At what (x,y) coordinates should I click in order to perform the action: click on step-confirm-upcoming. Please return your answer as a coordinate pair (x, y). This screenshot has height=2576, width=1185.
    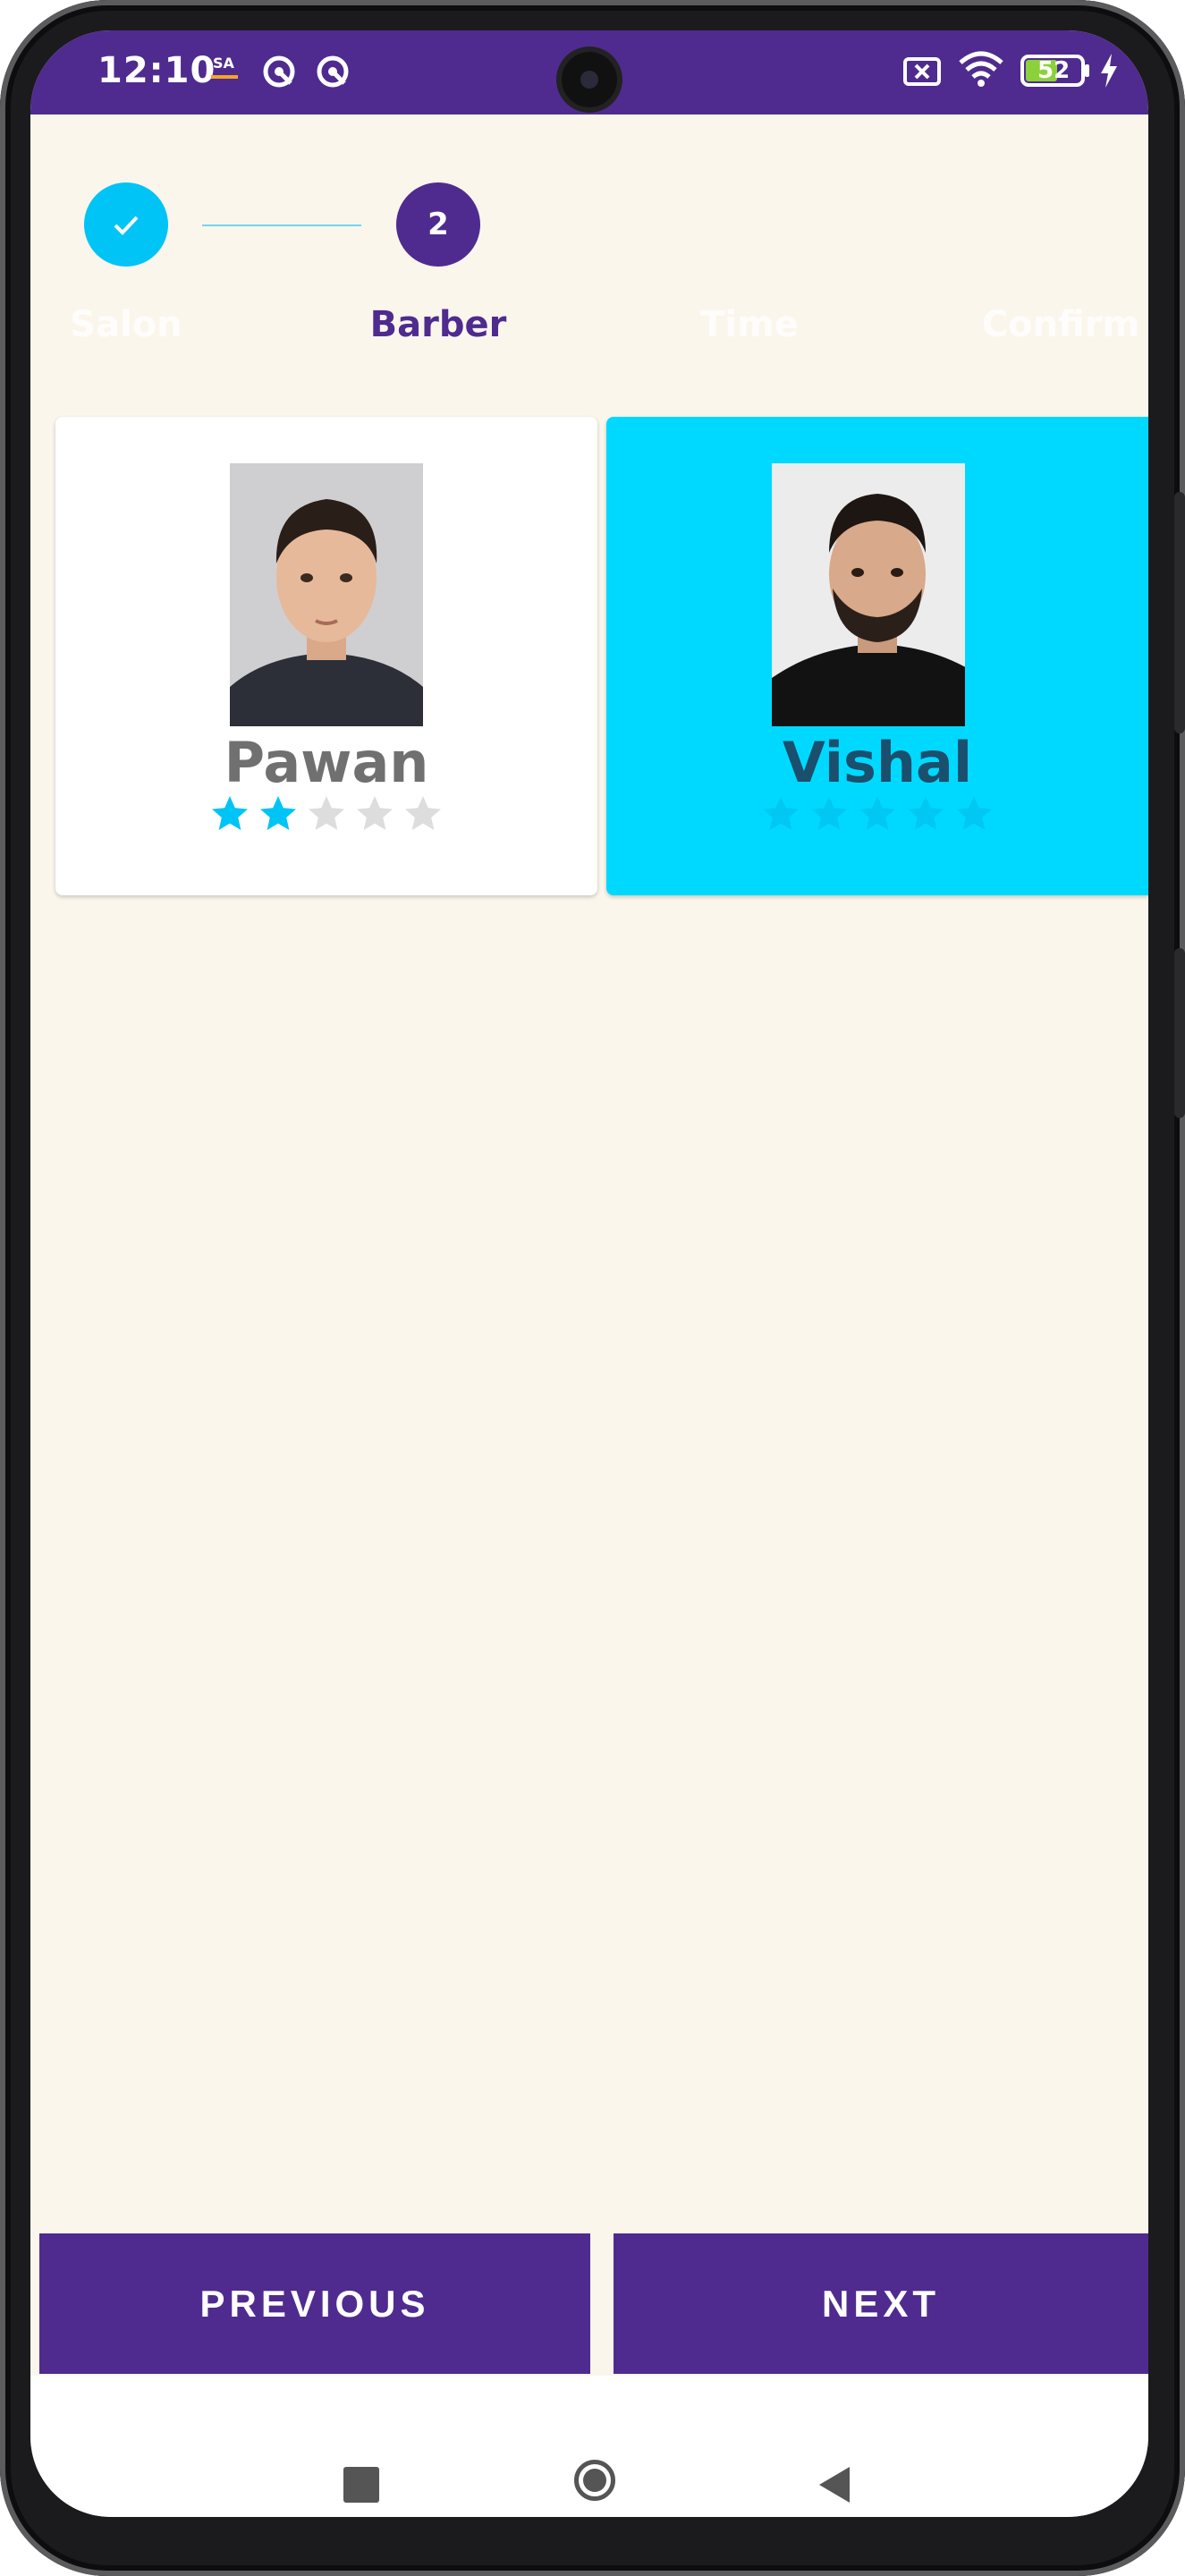
    Looking at the image, I should click on (1061, 224).